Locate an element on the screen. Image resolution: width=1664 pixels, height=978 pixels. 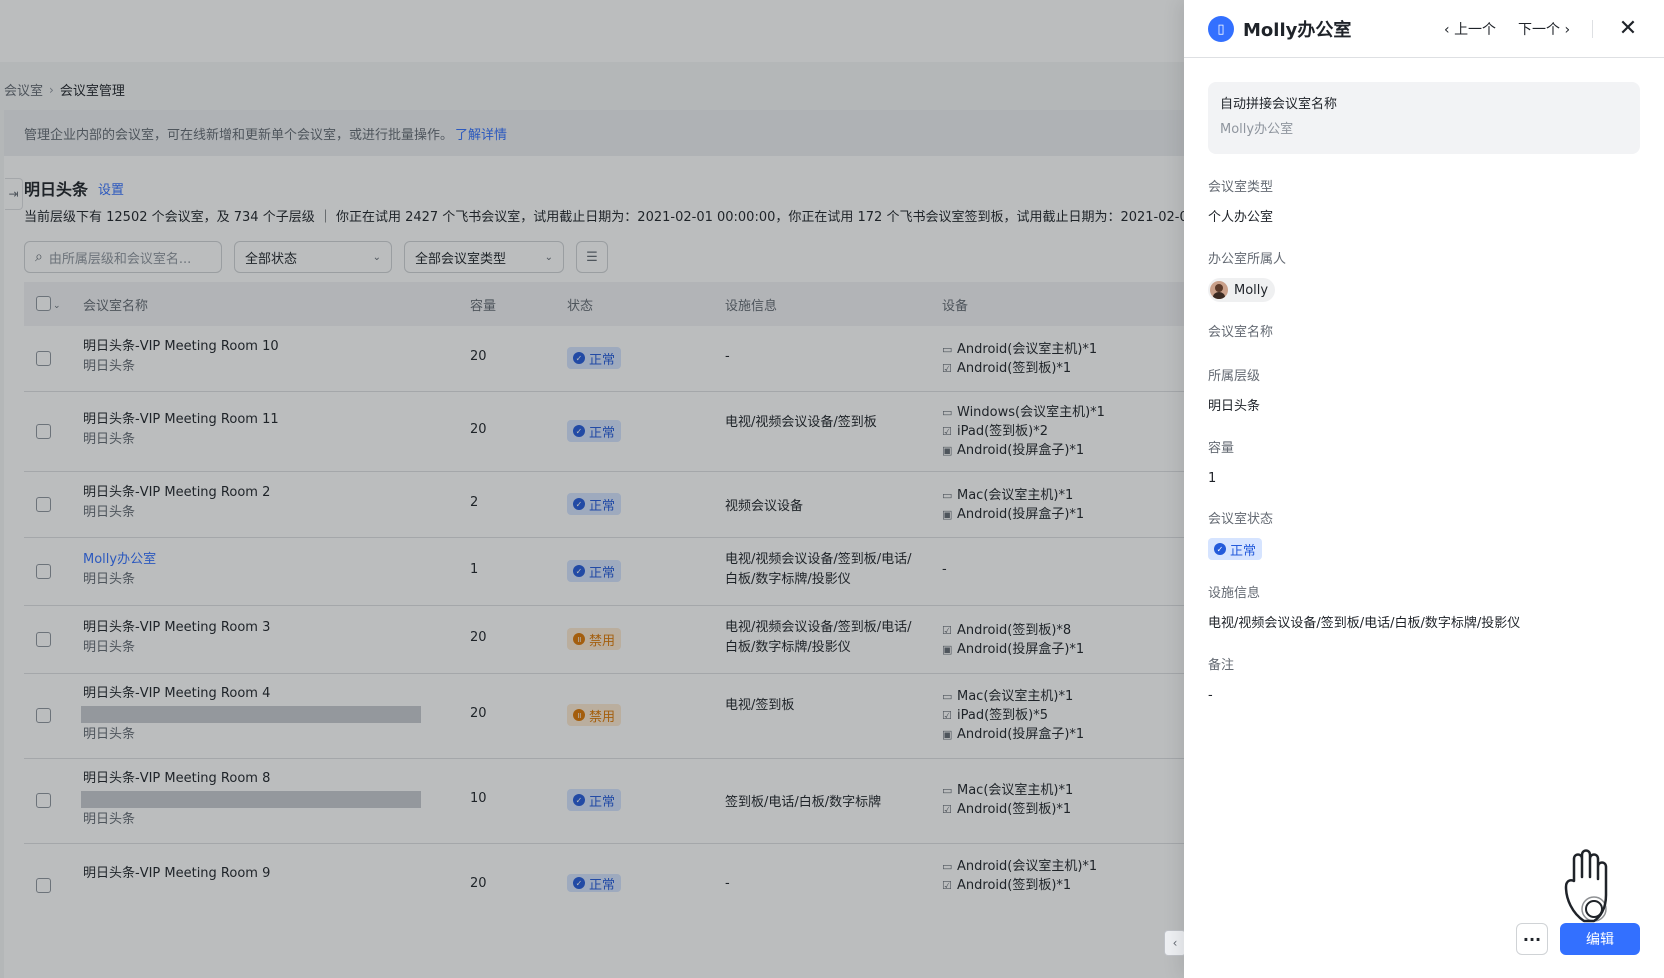
field-label: 所属层级 is located at coordinates (1234, 376).